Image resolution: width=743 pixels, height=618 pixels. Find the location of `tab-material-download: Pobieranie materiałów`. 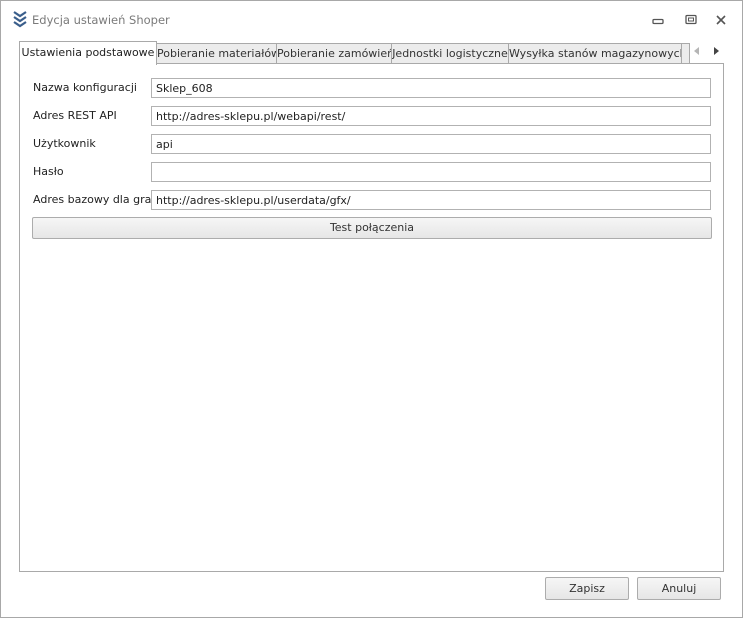

tab-material-download: Pobieranie materiałów is located at coordinates (216, 53).